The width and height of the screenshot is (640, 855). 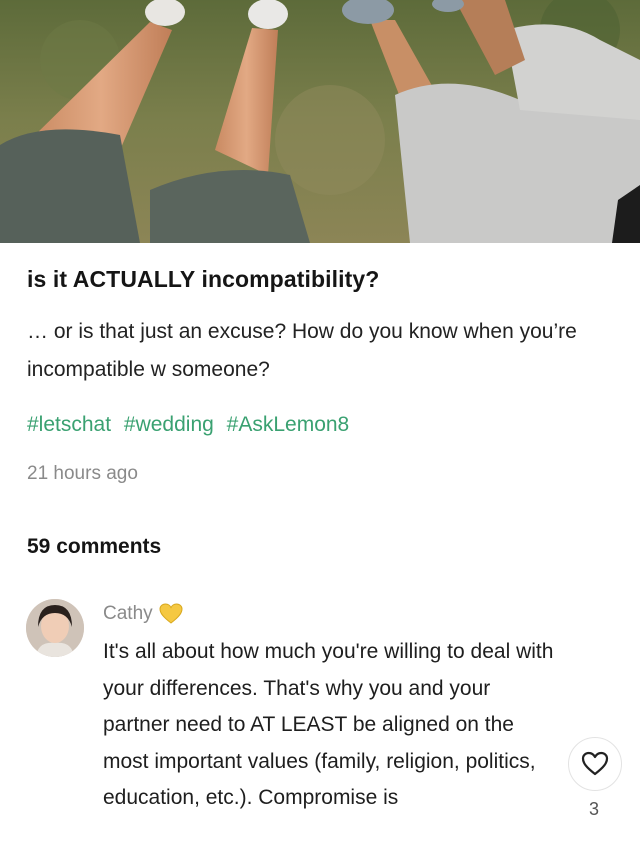 What do you see at coordinates (94, 546) in the screenshot?
I see `comments-count: 59 comments` at bounding box center [94, 546].